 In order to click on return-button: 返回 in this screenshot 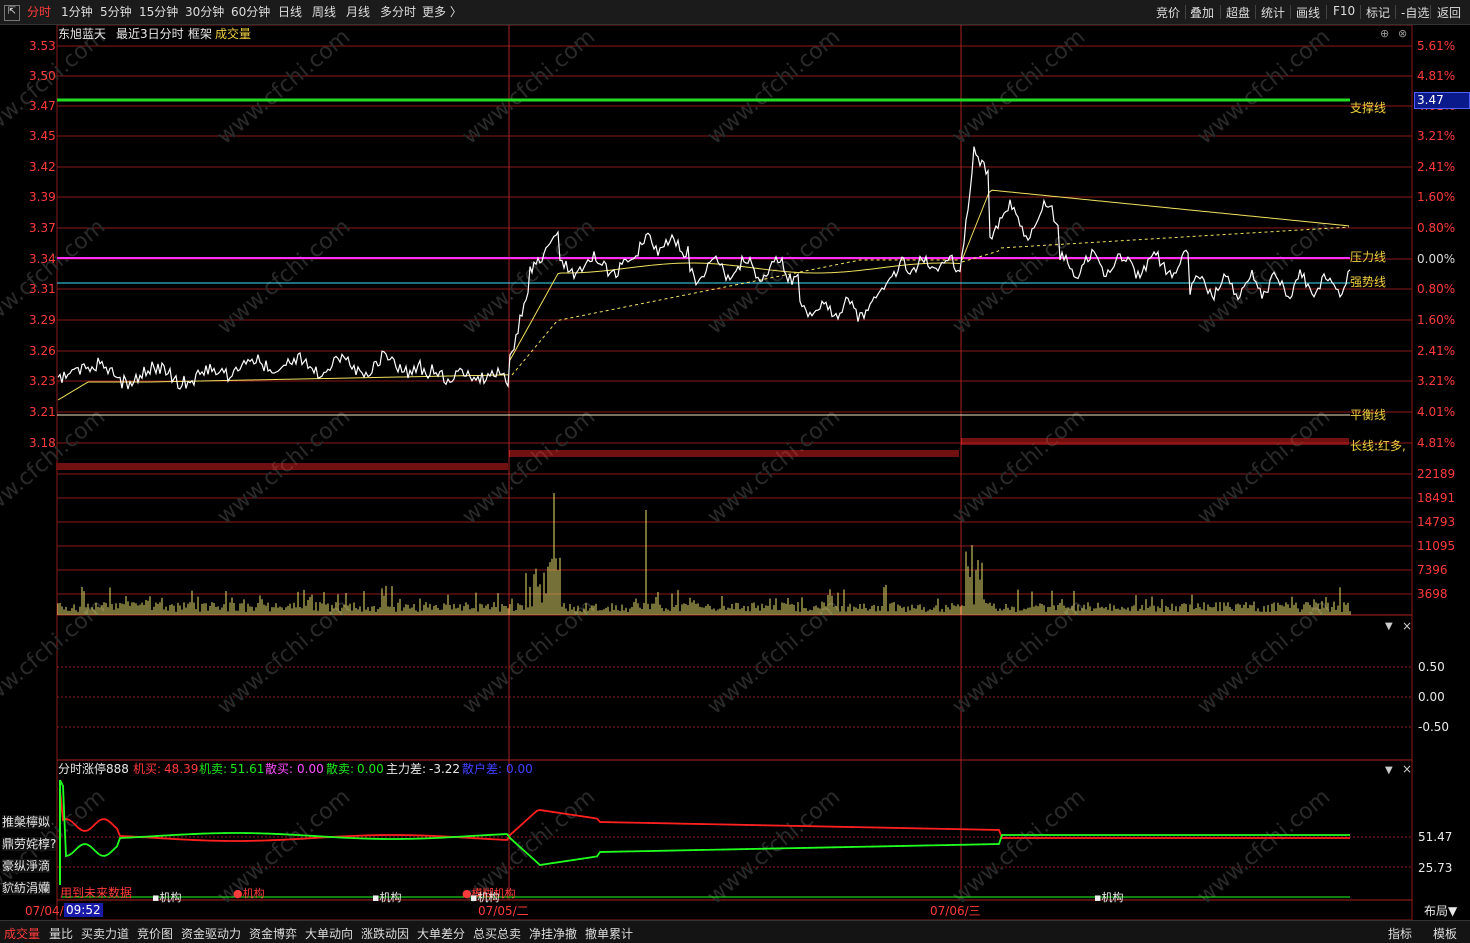, I will do `click(1449, 12)`.